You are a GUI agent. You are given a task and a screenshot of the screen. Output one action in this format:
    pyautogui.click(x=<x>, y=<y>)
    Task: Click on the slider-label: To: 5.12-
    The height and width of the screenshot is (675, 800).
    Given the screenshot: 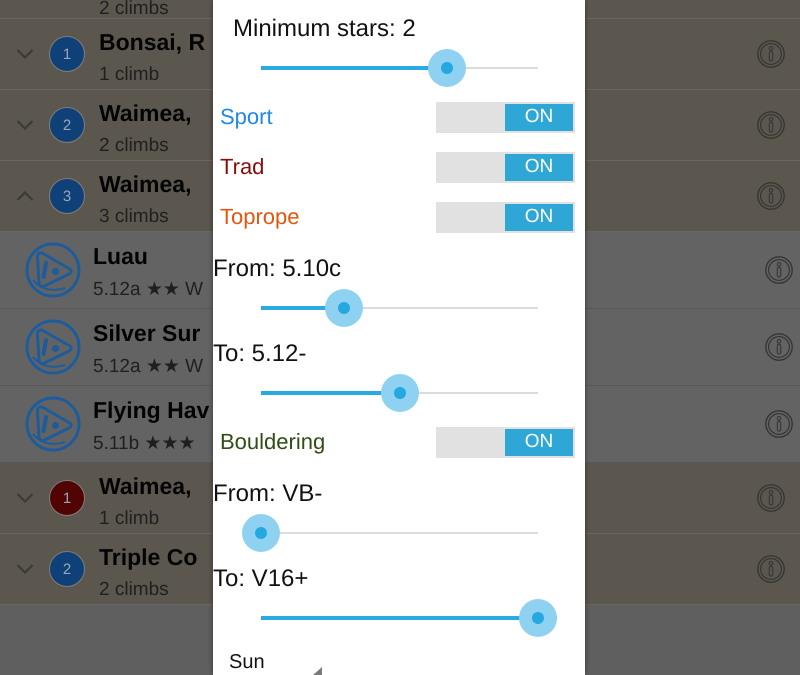 What is the action you would take?
    pyautogui.click(x=259, y=354)
    